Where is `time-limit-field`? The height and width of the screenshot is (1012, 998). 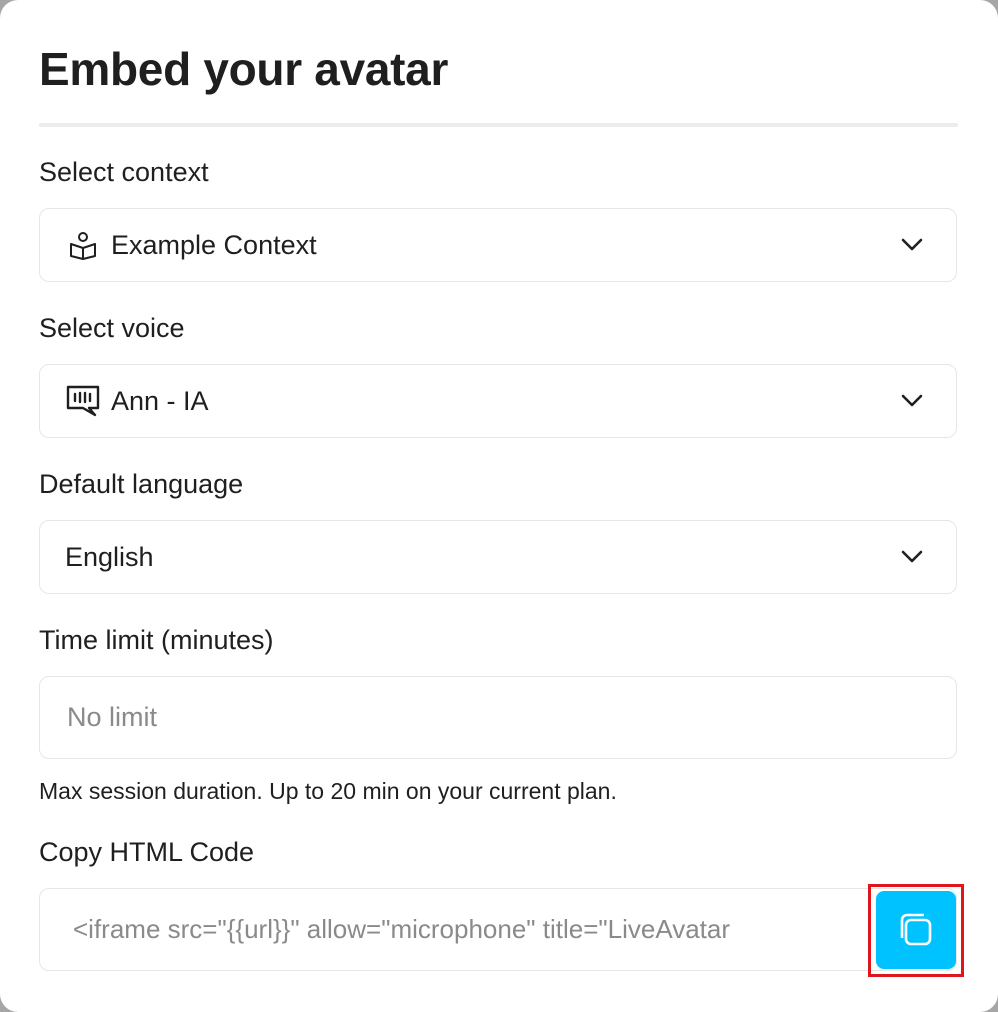
time-limit-field is located at coordinates (498, 717).